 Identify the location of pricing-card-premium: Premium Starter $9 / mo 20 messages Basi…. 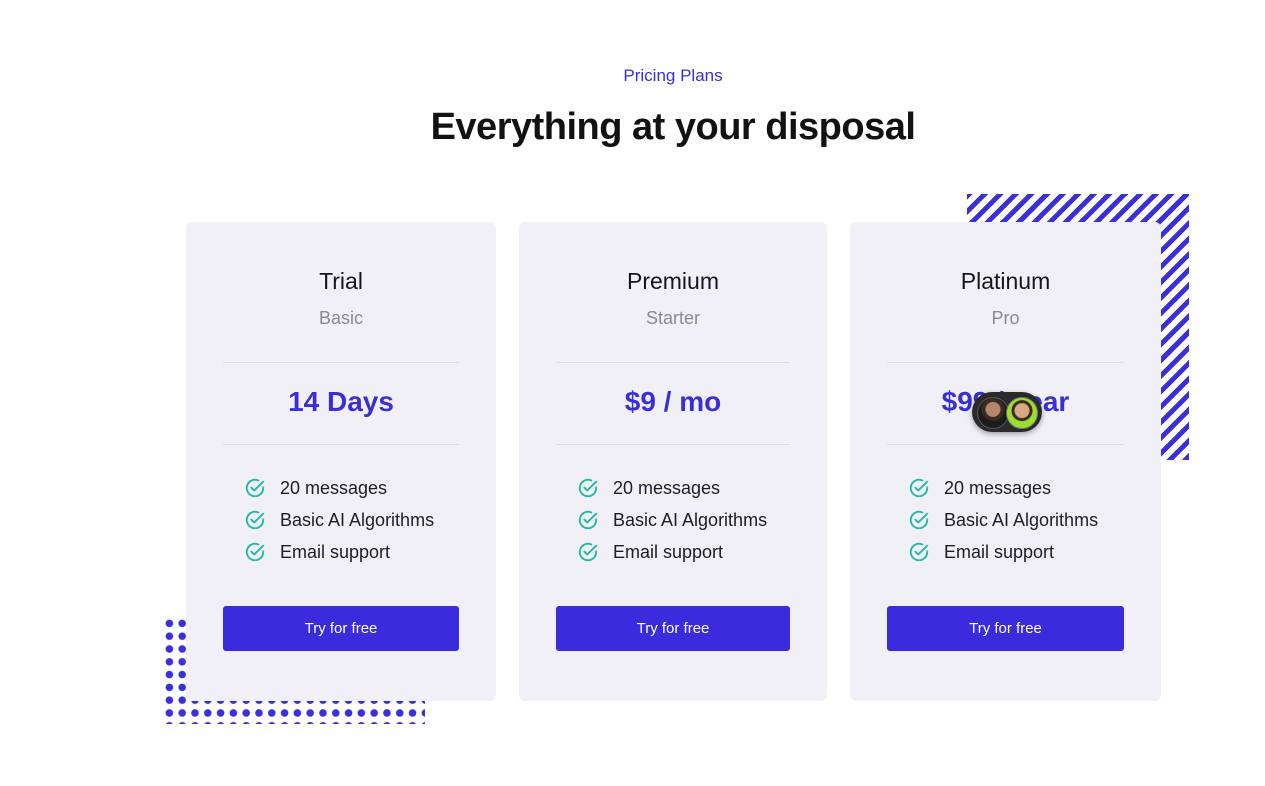
(673, 461).